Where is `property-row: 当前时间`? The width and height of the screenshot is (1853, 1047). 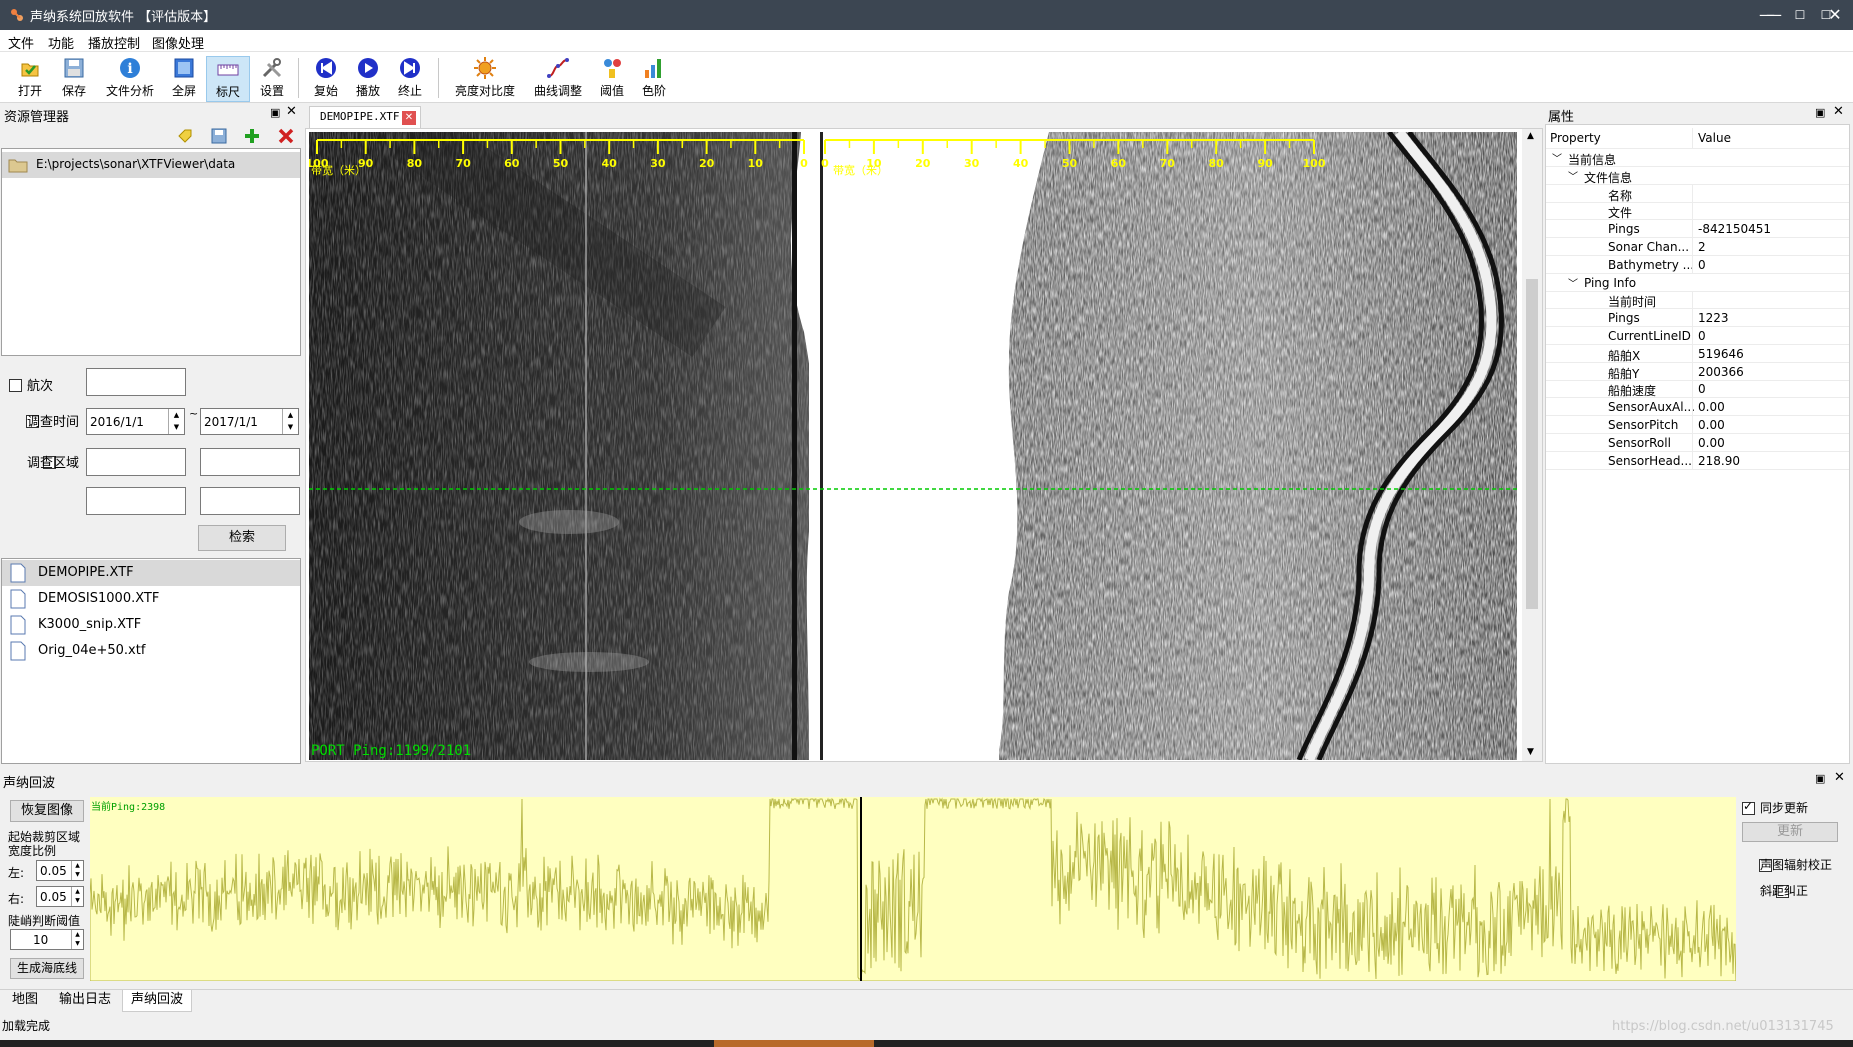 property-row: 当前时间 is located at coordinates (1697, 300).